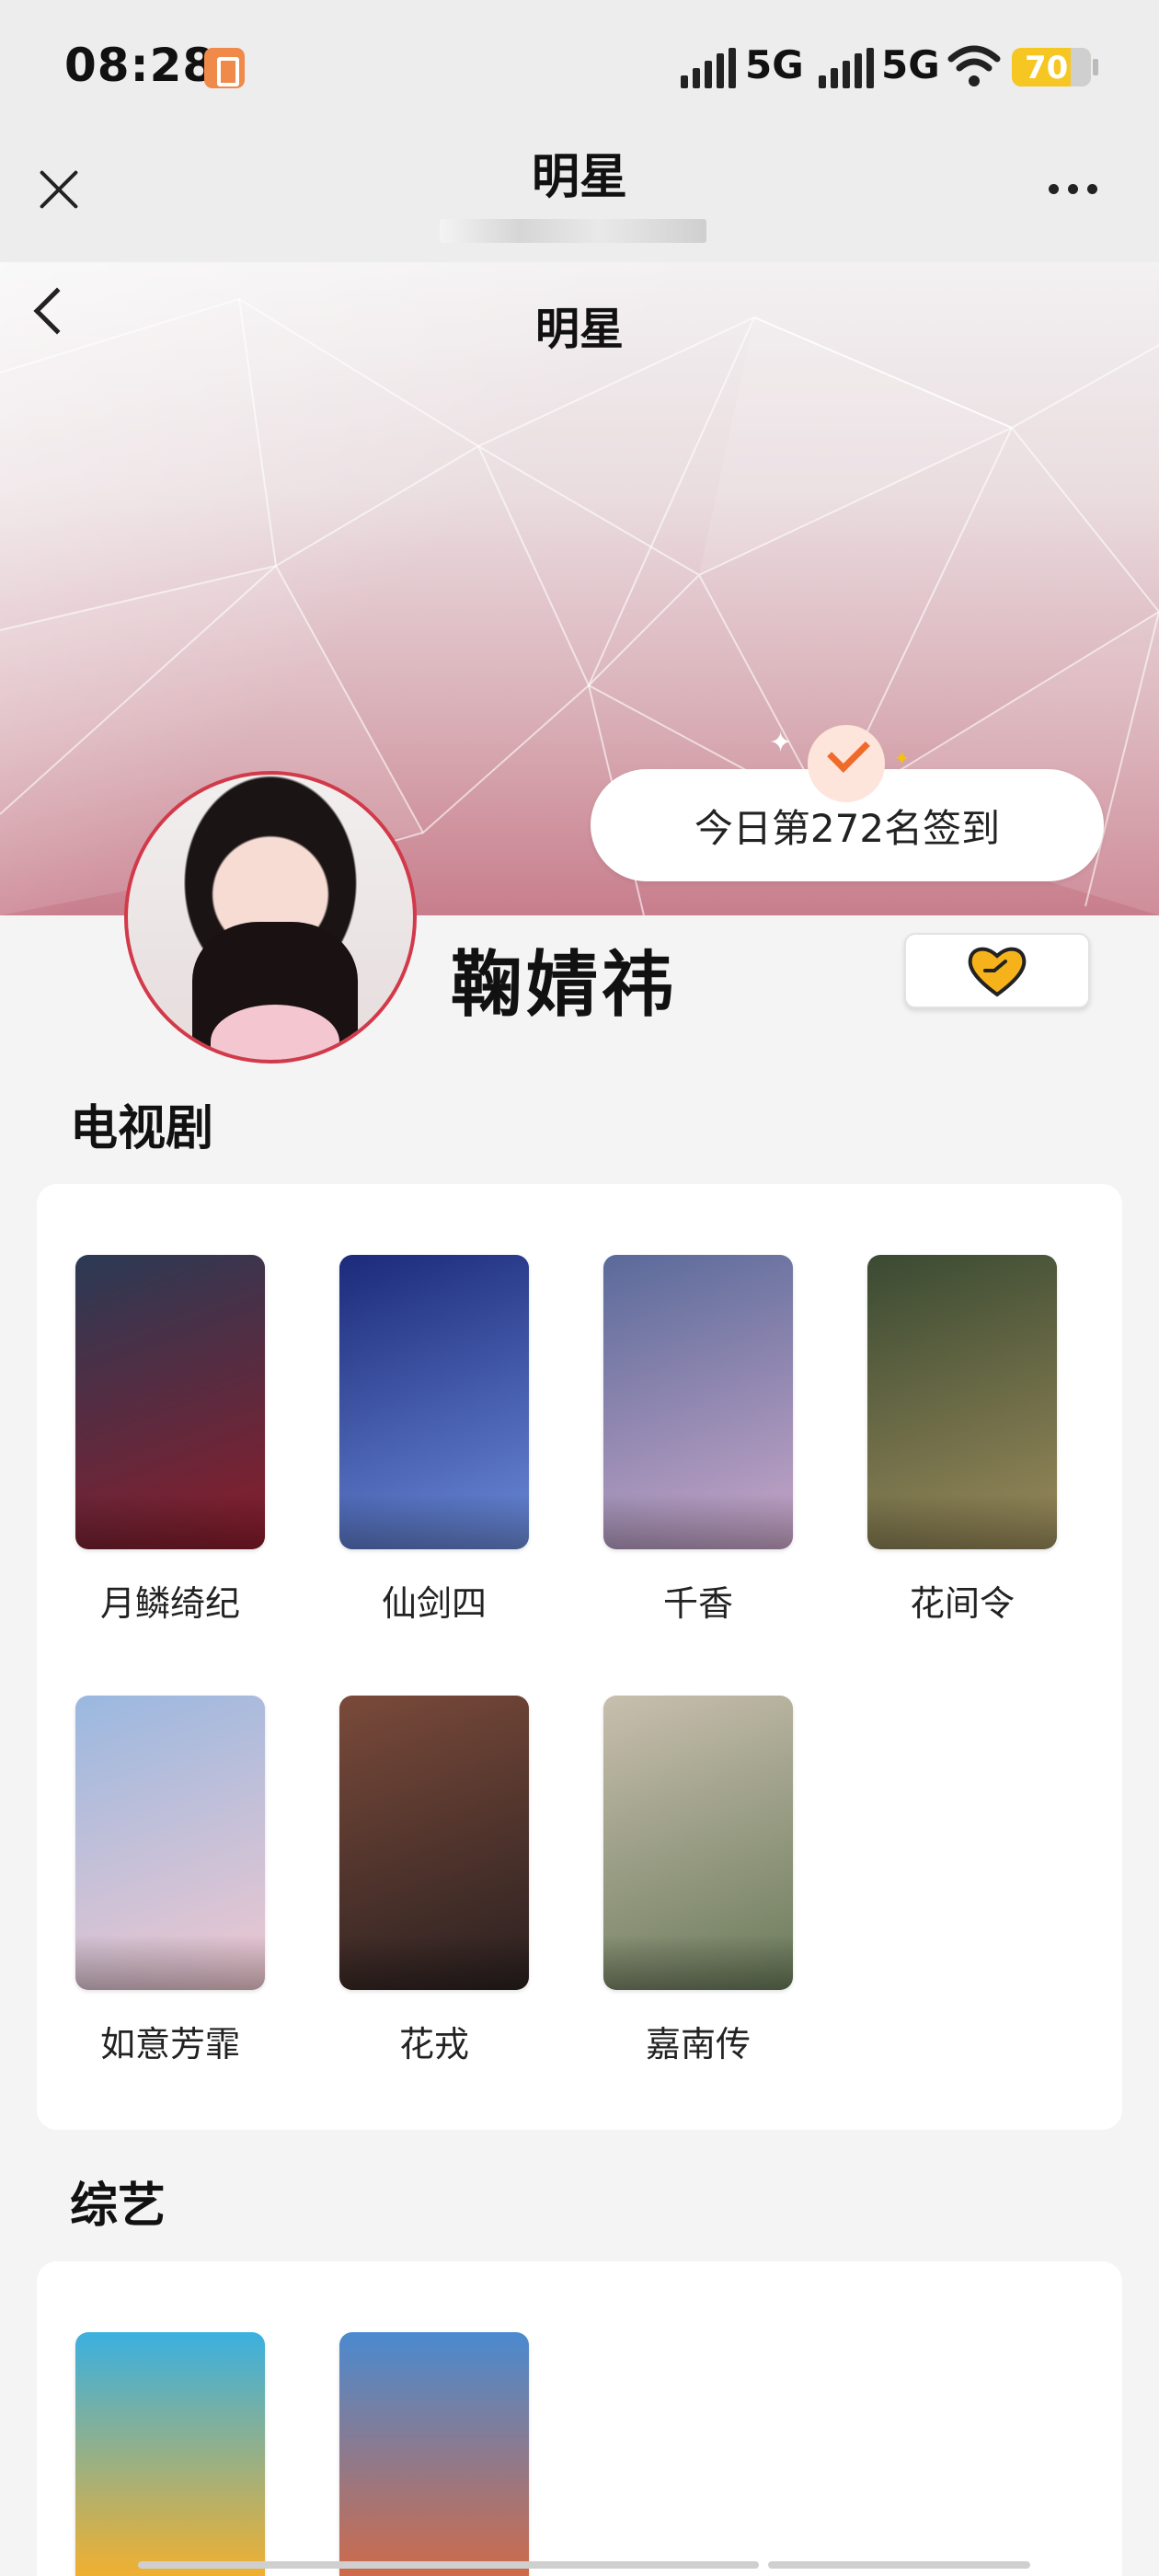 Image resolution: width=1159 pixels, height=2576 pixels. What do you see at coordinates (434, 1603) in the screenshot?
I see `drama-title: 仙剑四` at bounding box center [434, 1603].